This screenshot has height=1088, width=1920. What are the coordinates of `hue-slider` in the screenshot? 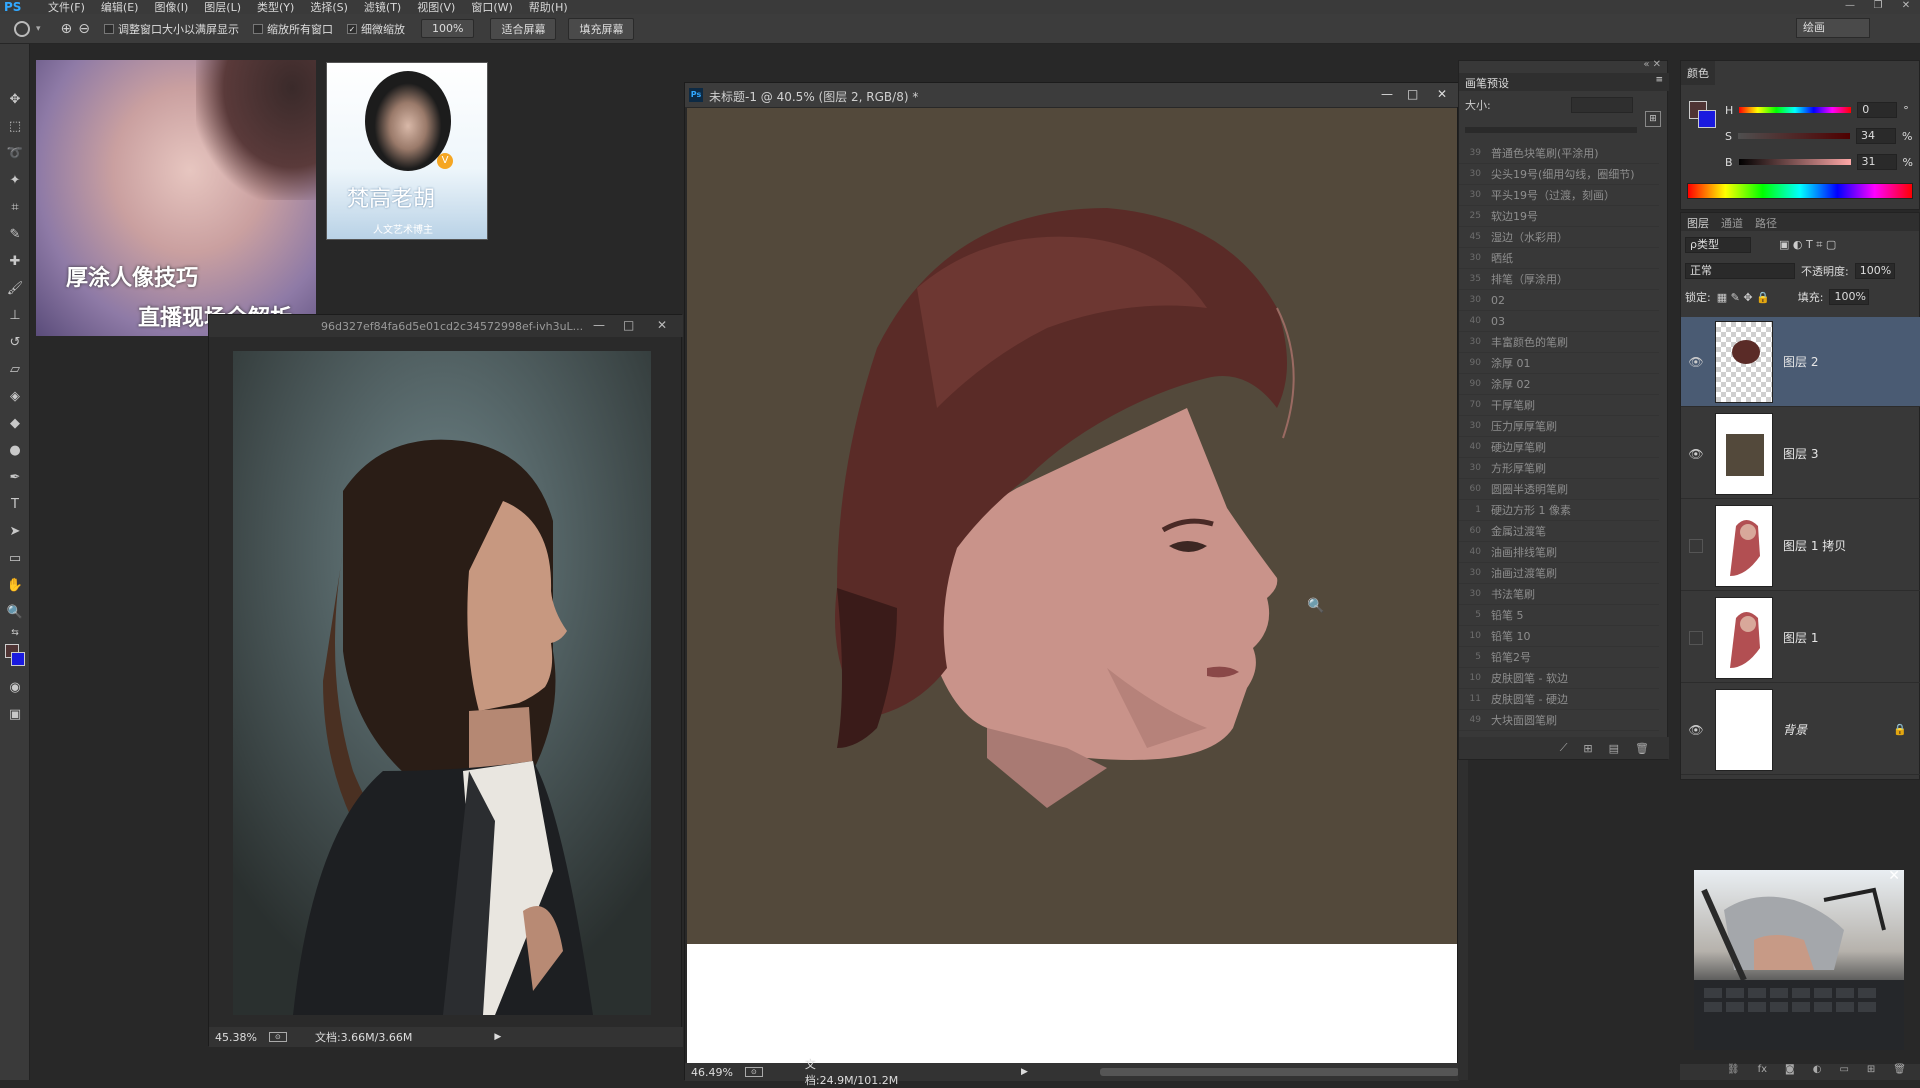 It's located at (1795, 110).